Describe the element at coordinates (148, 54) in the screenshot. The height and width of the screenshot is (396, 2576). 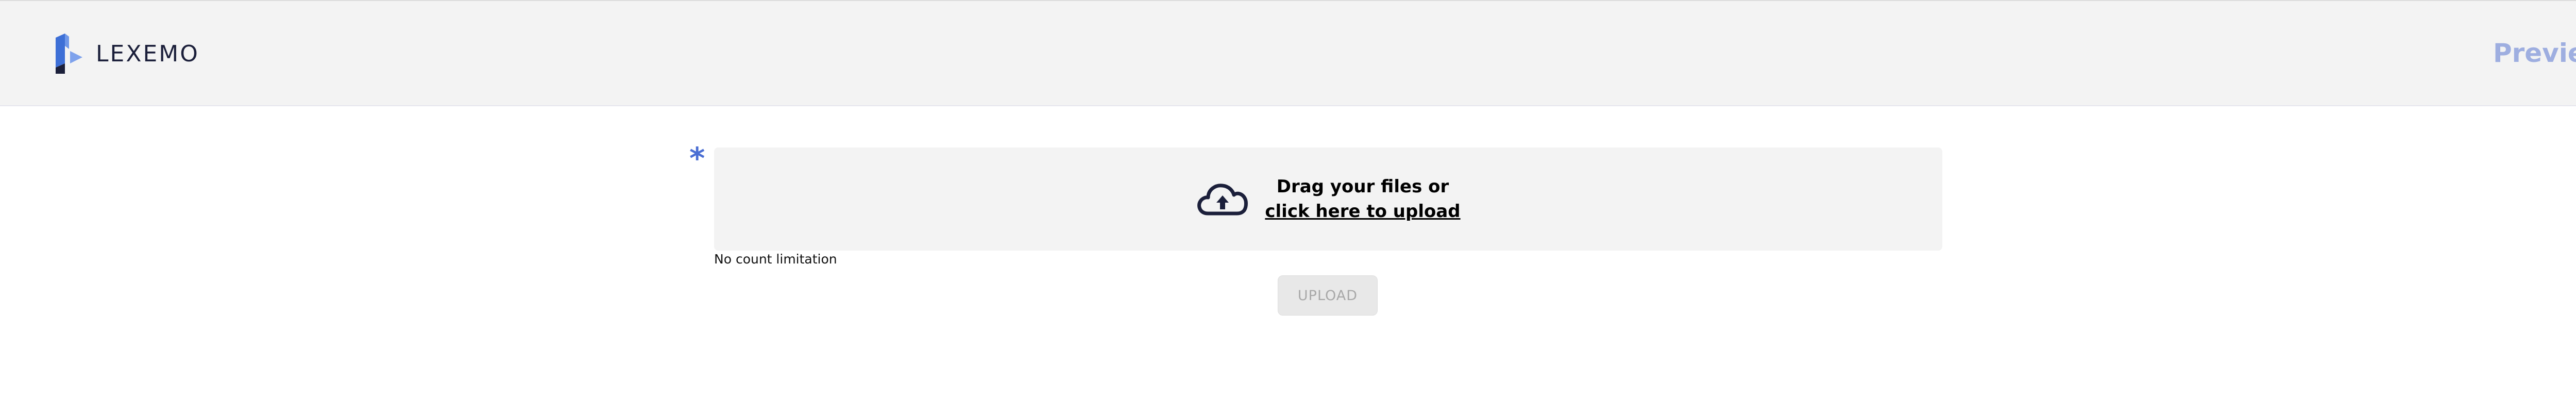
I see `brand-name: LEXEMO` at that location.